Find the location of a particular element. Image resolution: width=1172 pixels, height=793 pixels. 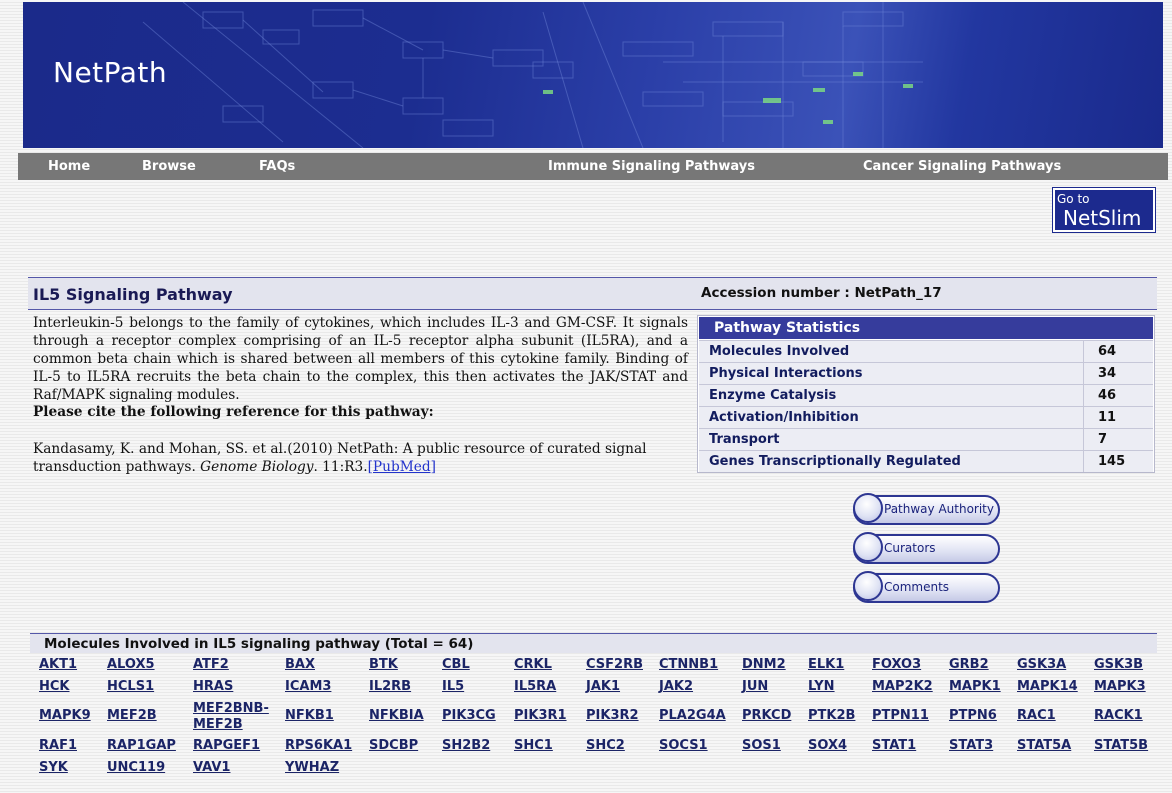

netslim-name: NetSlim is located at coordinates (1102, 218).